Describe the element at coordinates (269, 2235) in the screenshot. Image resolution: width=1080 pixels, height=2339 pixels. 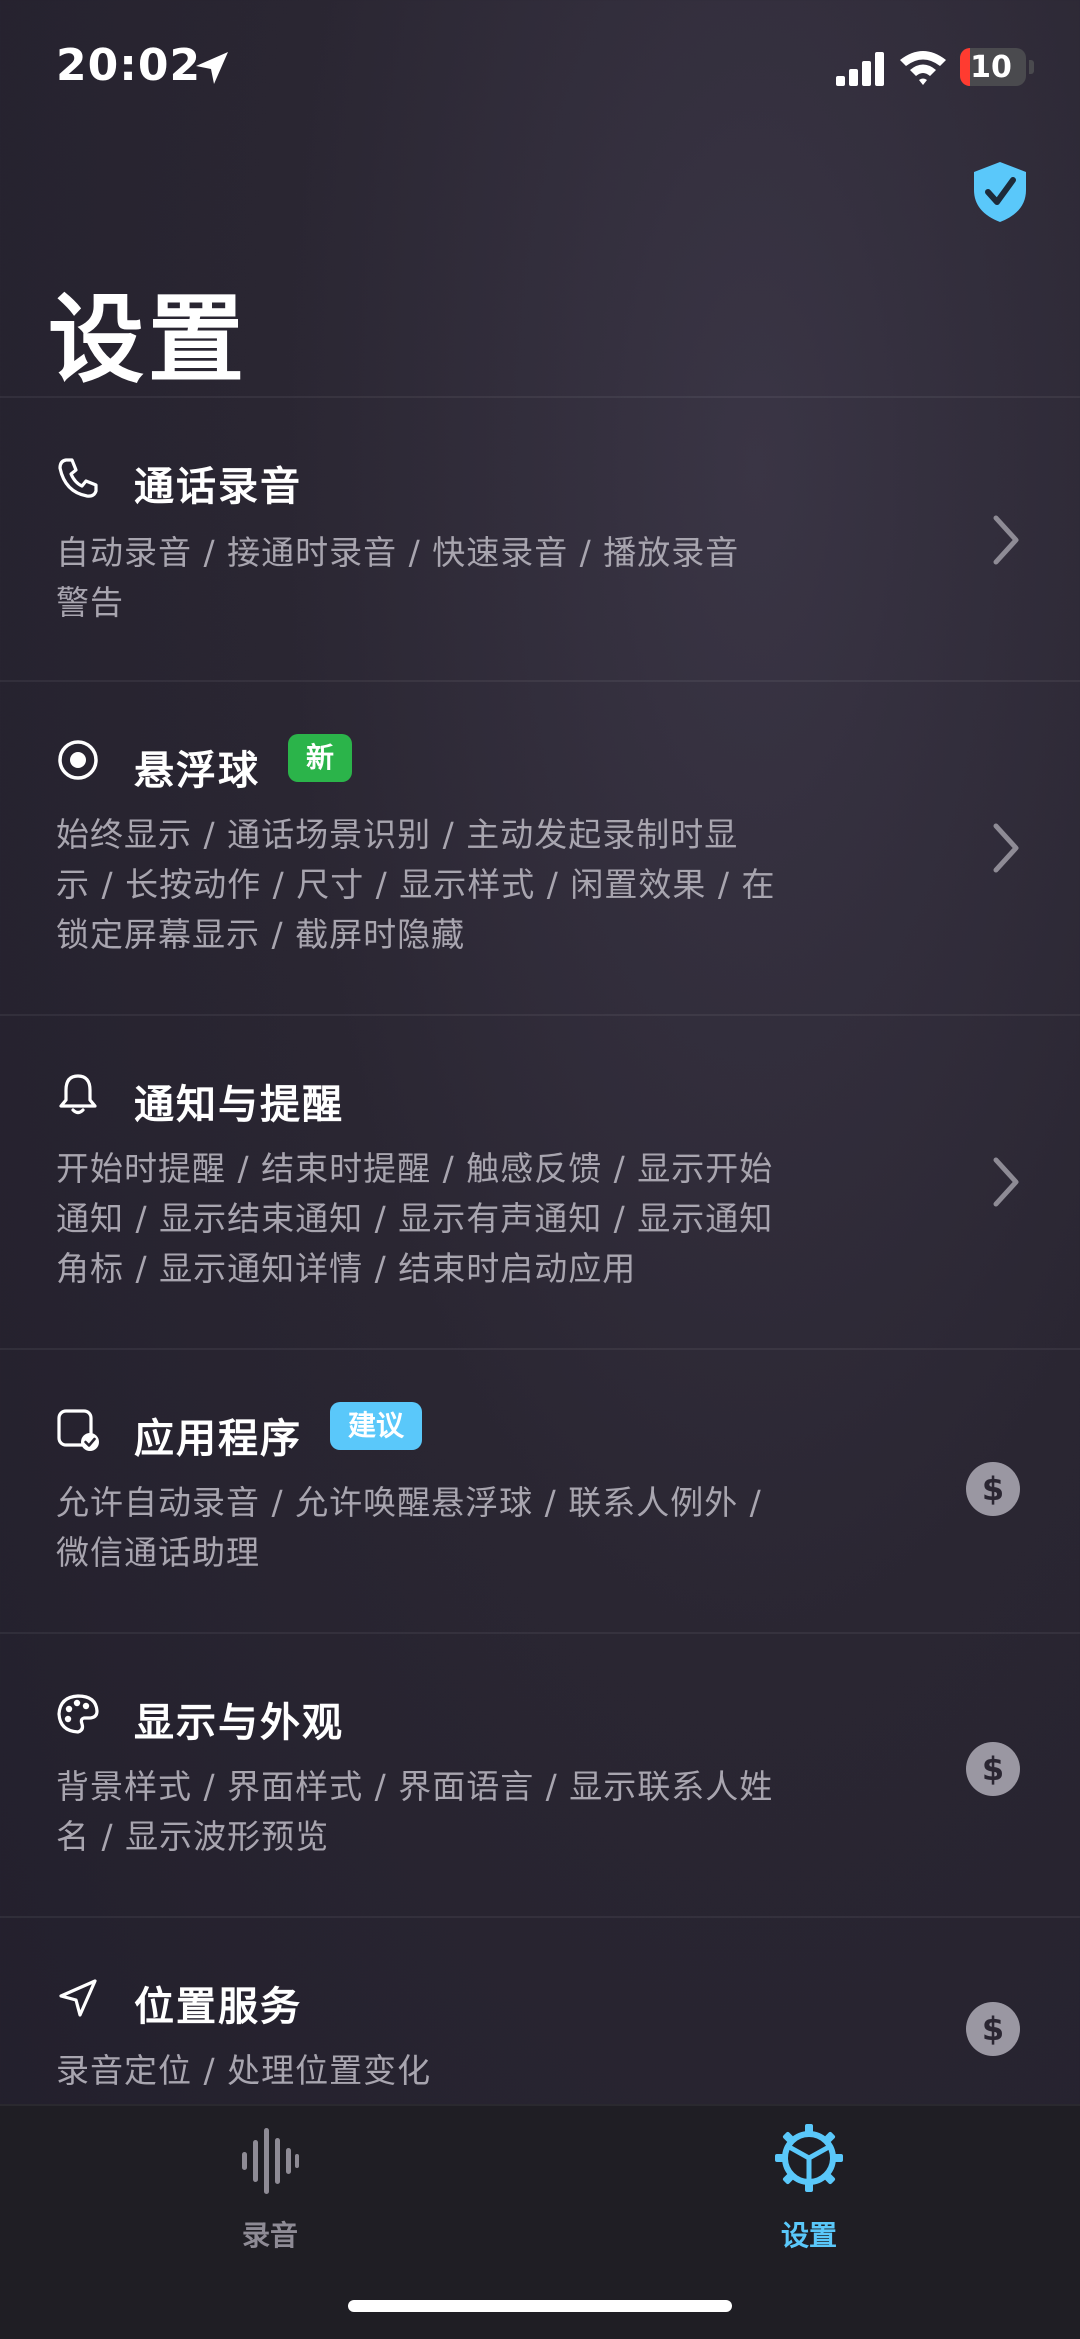
I see `tab-label: 录音` at that location.